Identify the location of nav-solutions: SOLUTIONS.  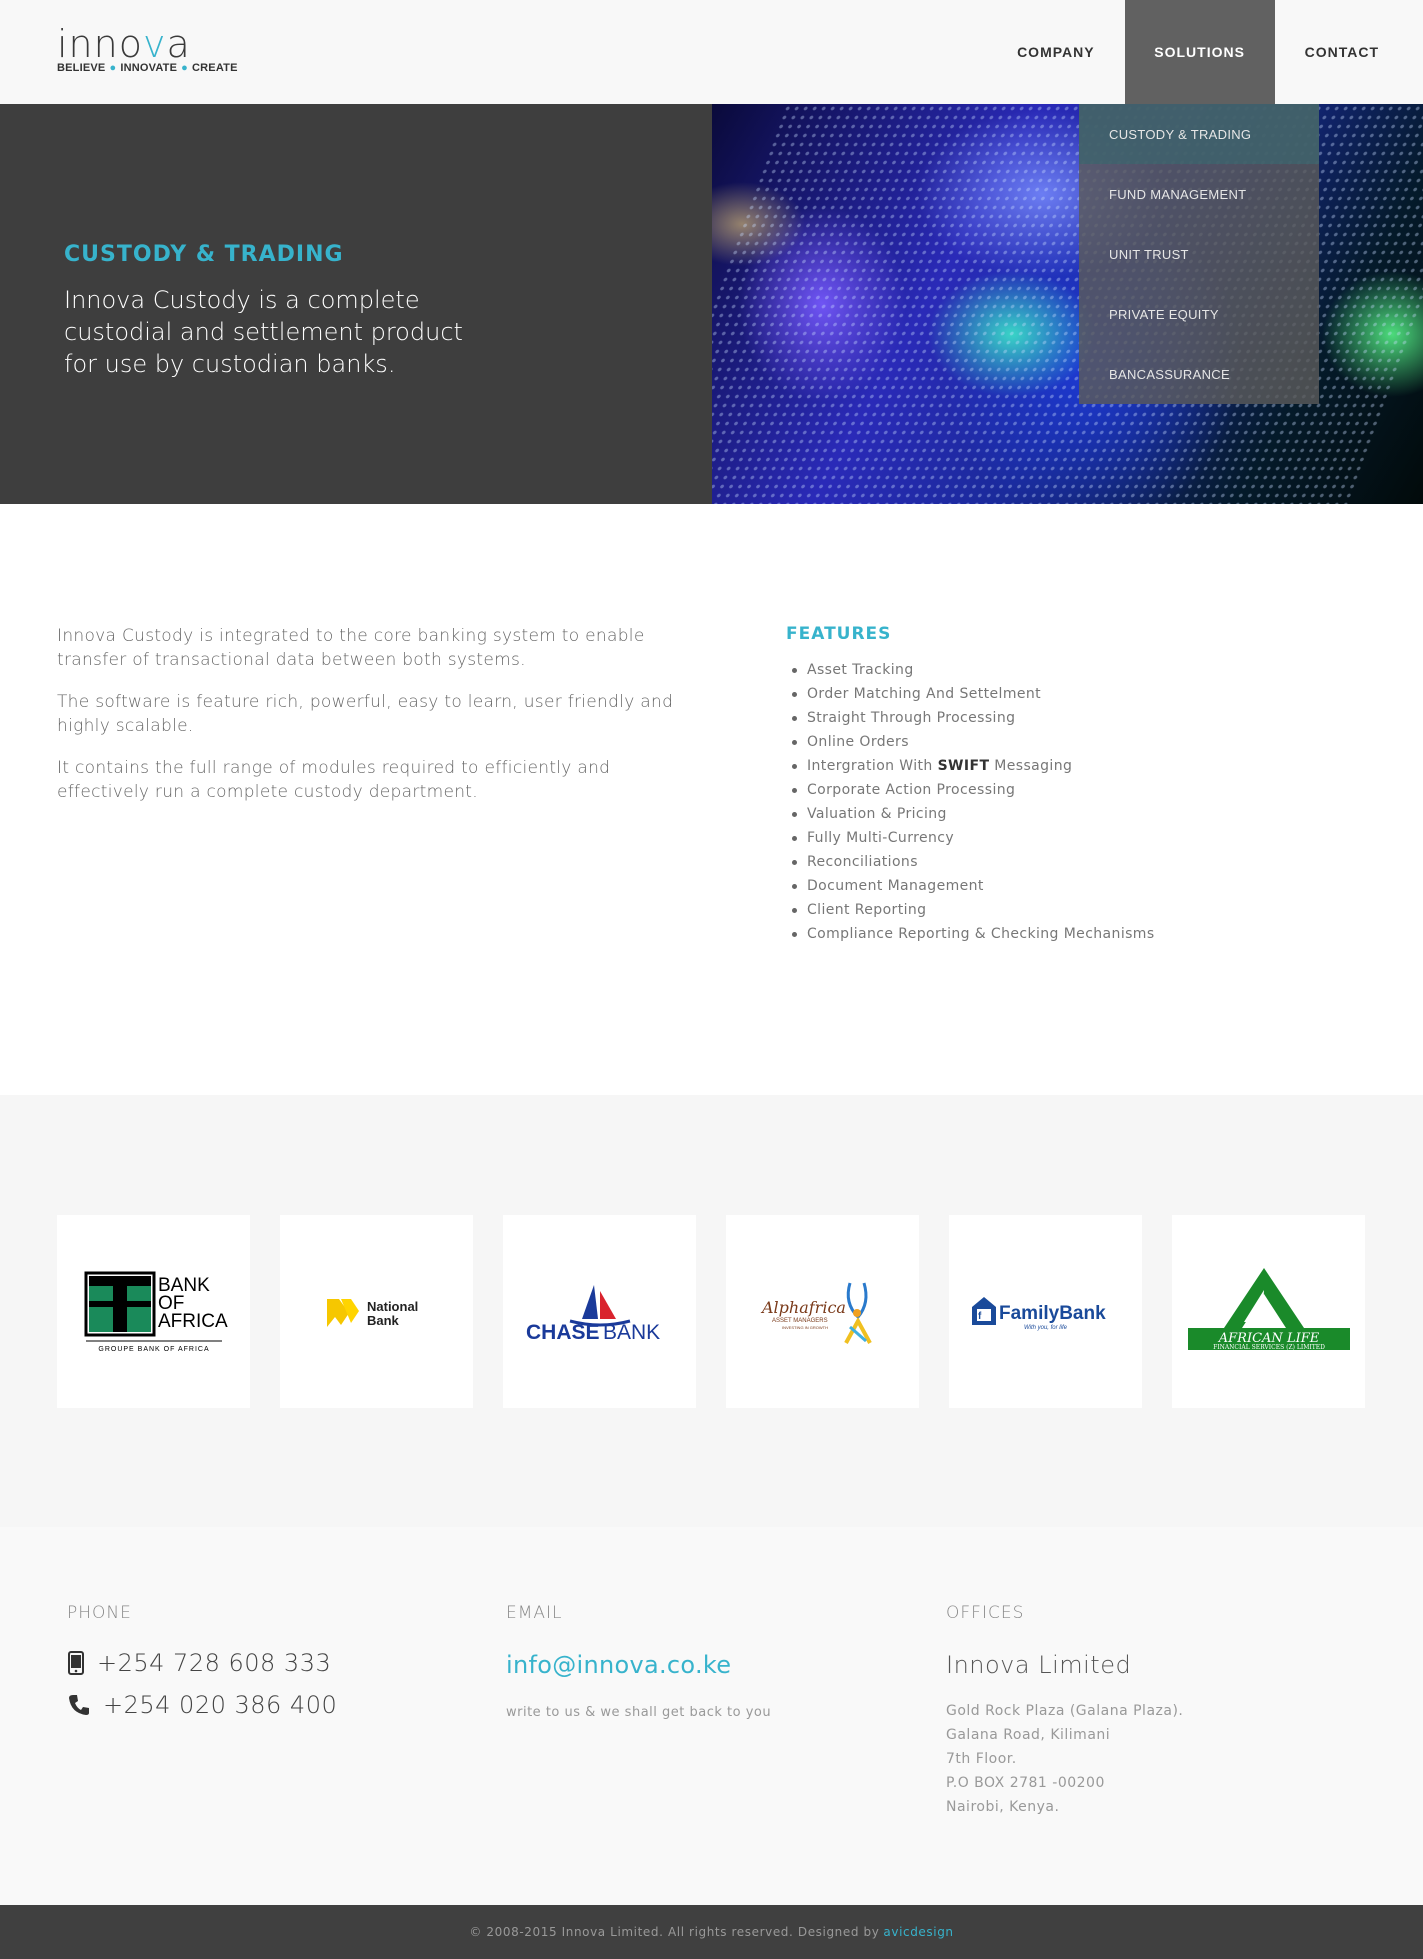
(1199, 52).